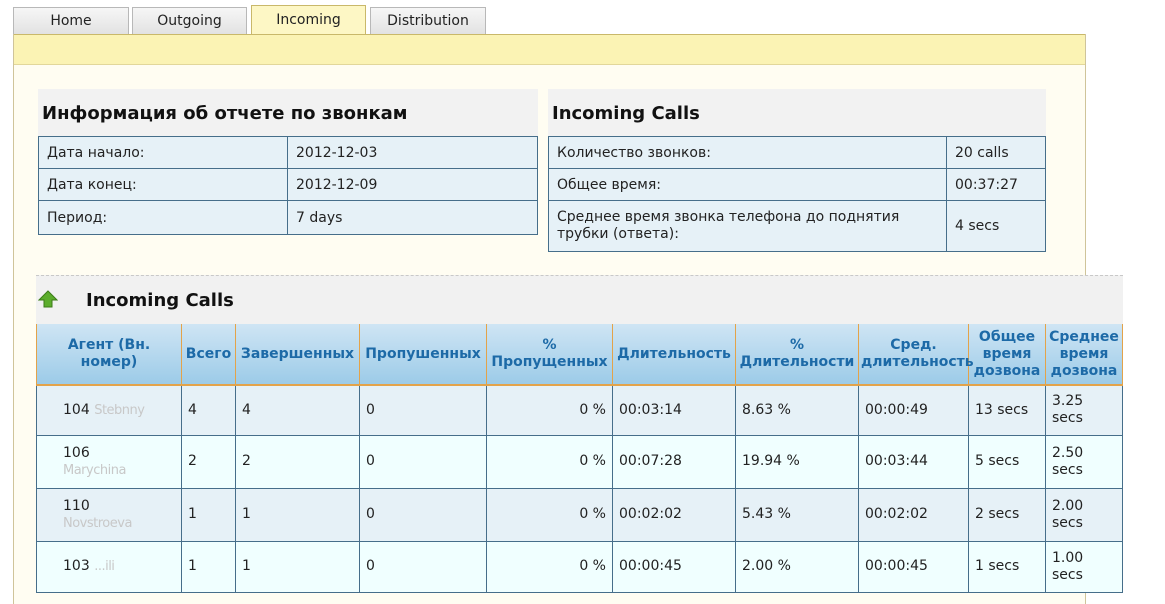  I want to click on incoming-calls-title: Incoming Calls, so click(160, 300).